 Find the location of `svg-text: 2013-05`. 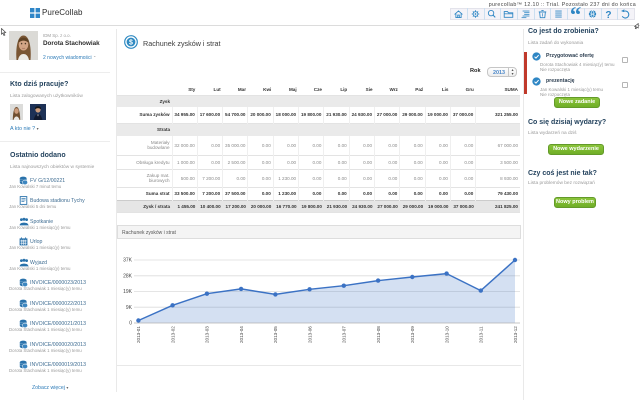

svg-text: 2013-05 is located at coordinates (275, 334).